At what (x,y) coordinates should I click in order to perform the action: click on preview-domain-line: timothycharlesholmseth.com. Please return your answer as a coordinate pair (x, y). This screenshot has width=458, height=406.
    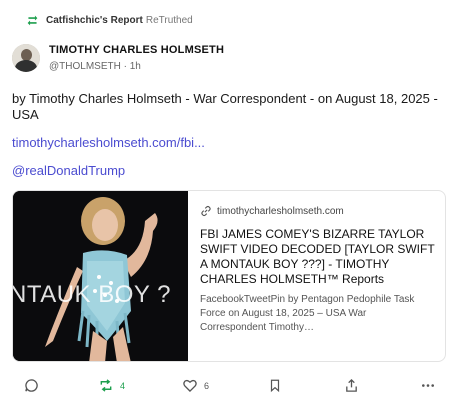
    Looking at the image, I should click on (317, 211).